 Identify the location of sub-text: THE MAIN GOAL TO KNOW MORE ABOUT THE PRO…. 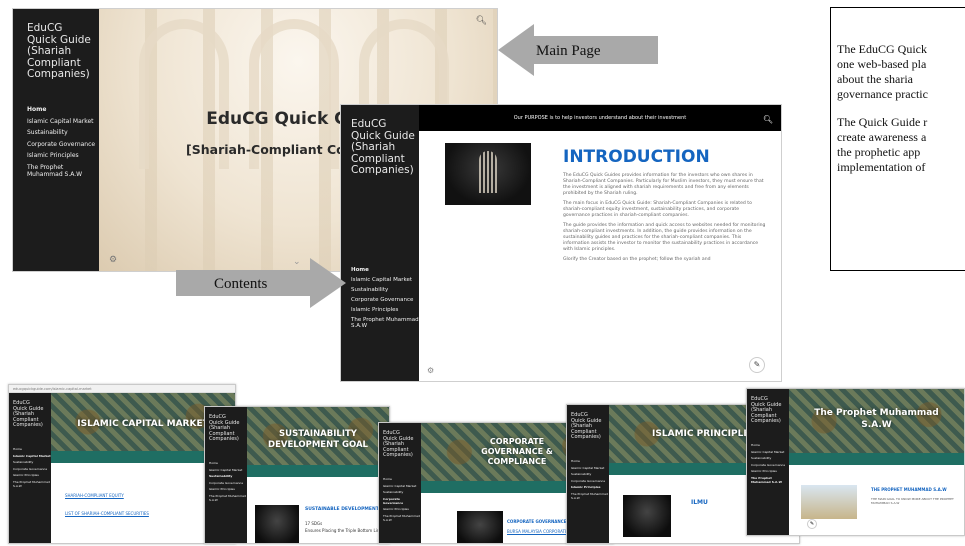
(912, 501).